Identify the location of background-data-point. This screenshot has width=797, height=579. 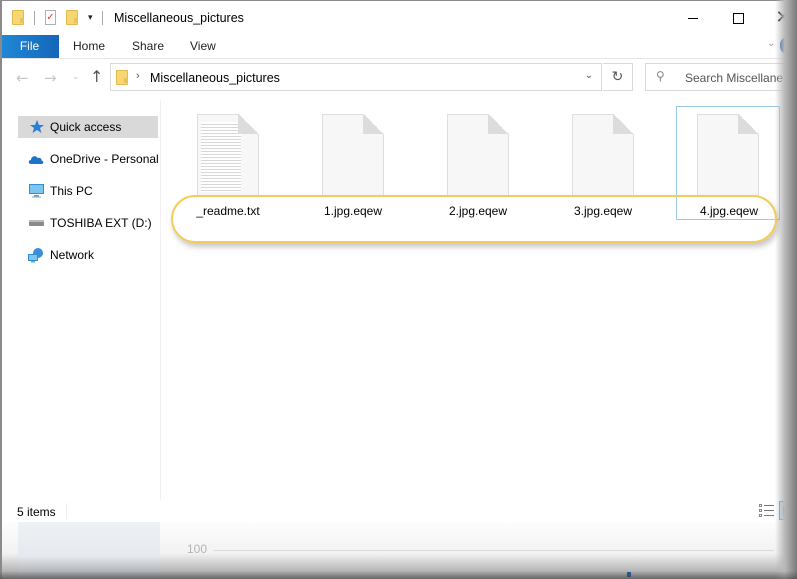
(629, 574).